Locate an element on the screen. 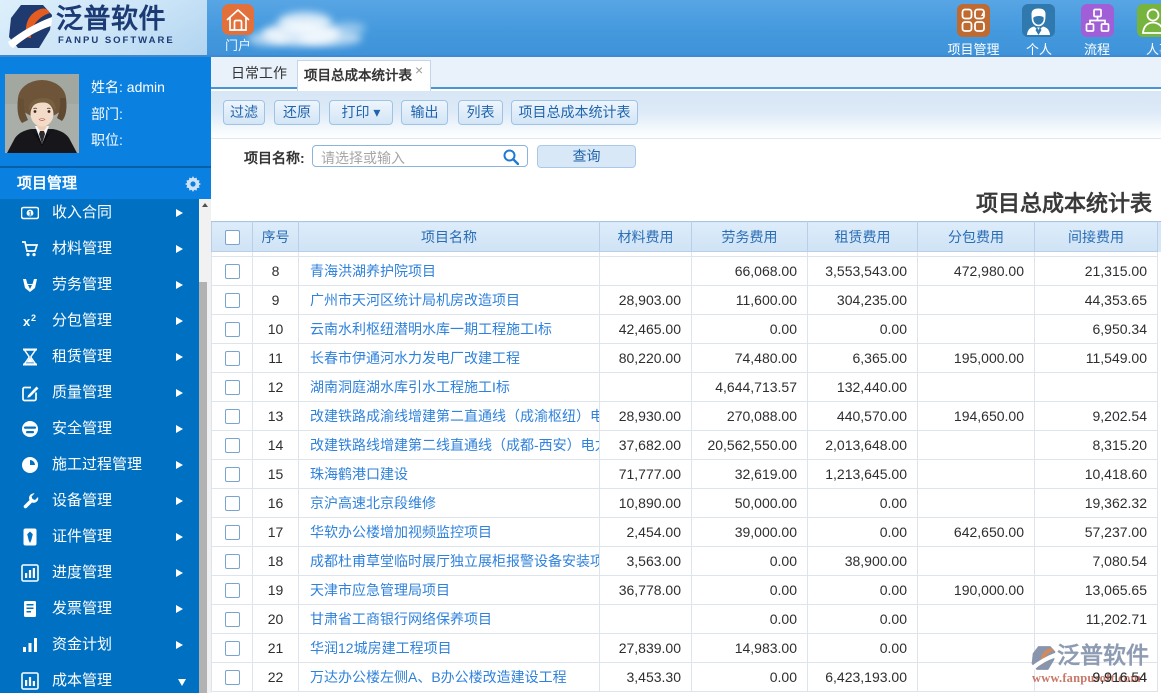  svg-text: 2 is located at coordinates (33, 318).